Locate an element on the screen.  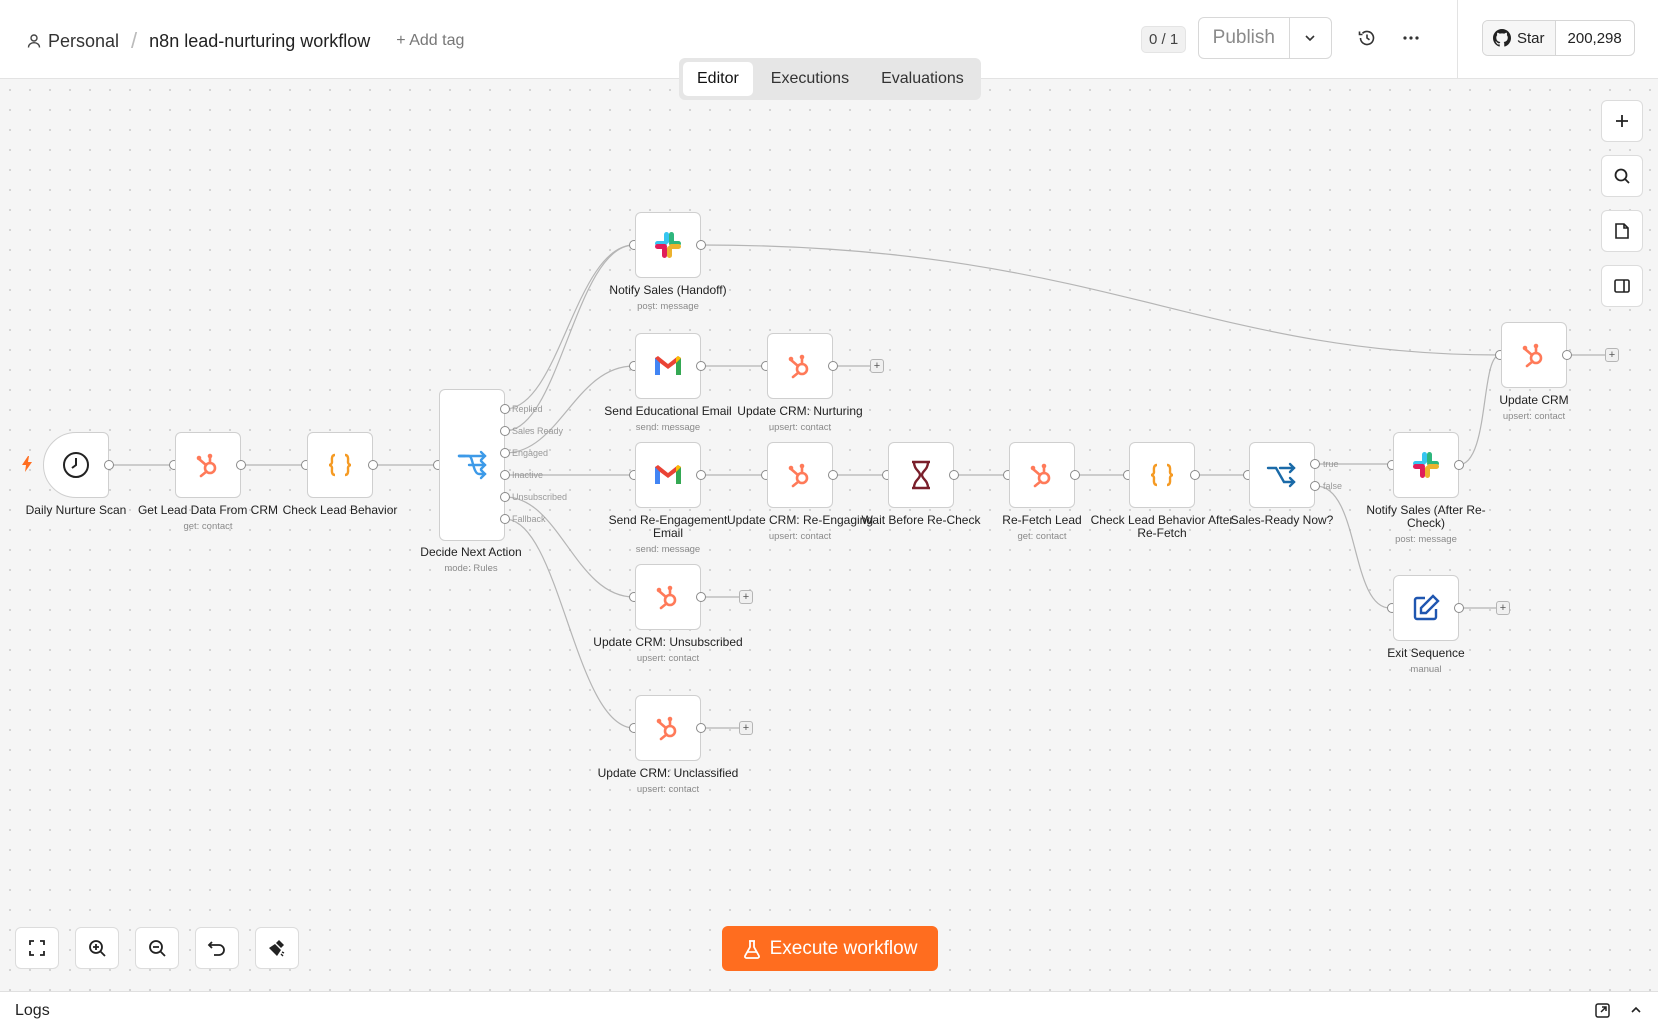
output-handle-replied is located at coordinates (505, 409).